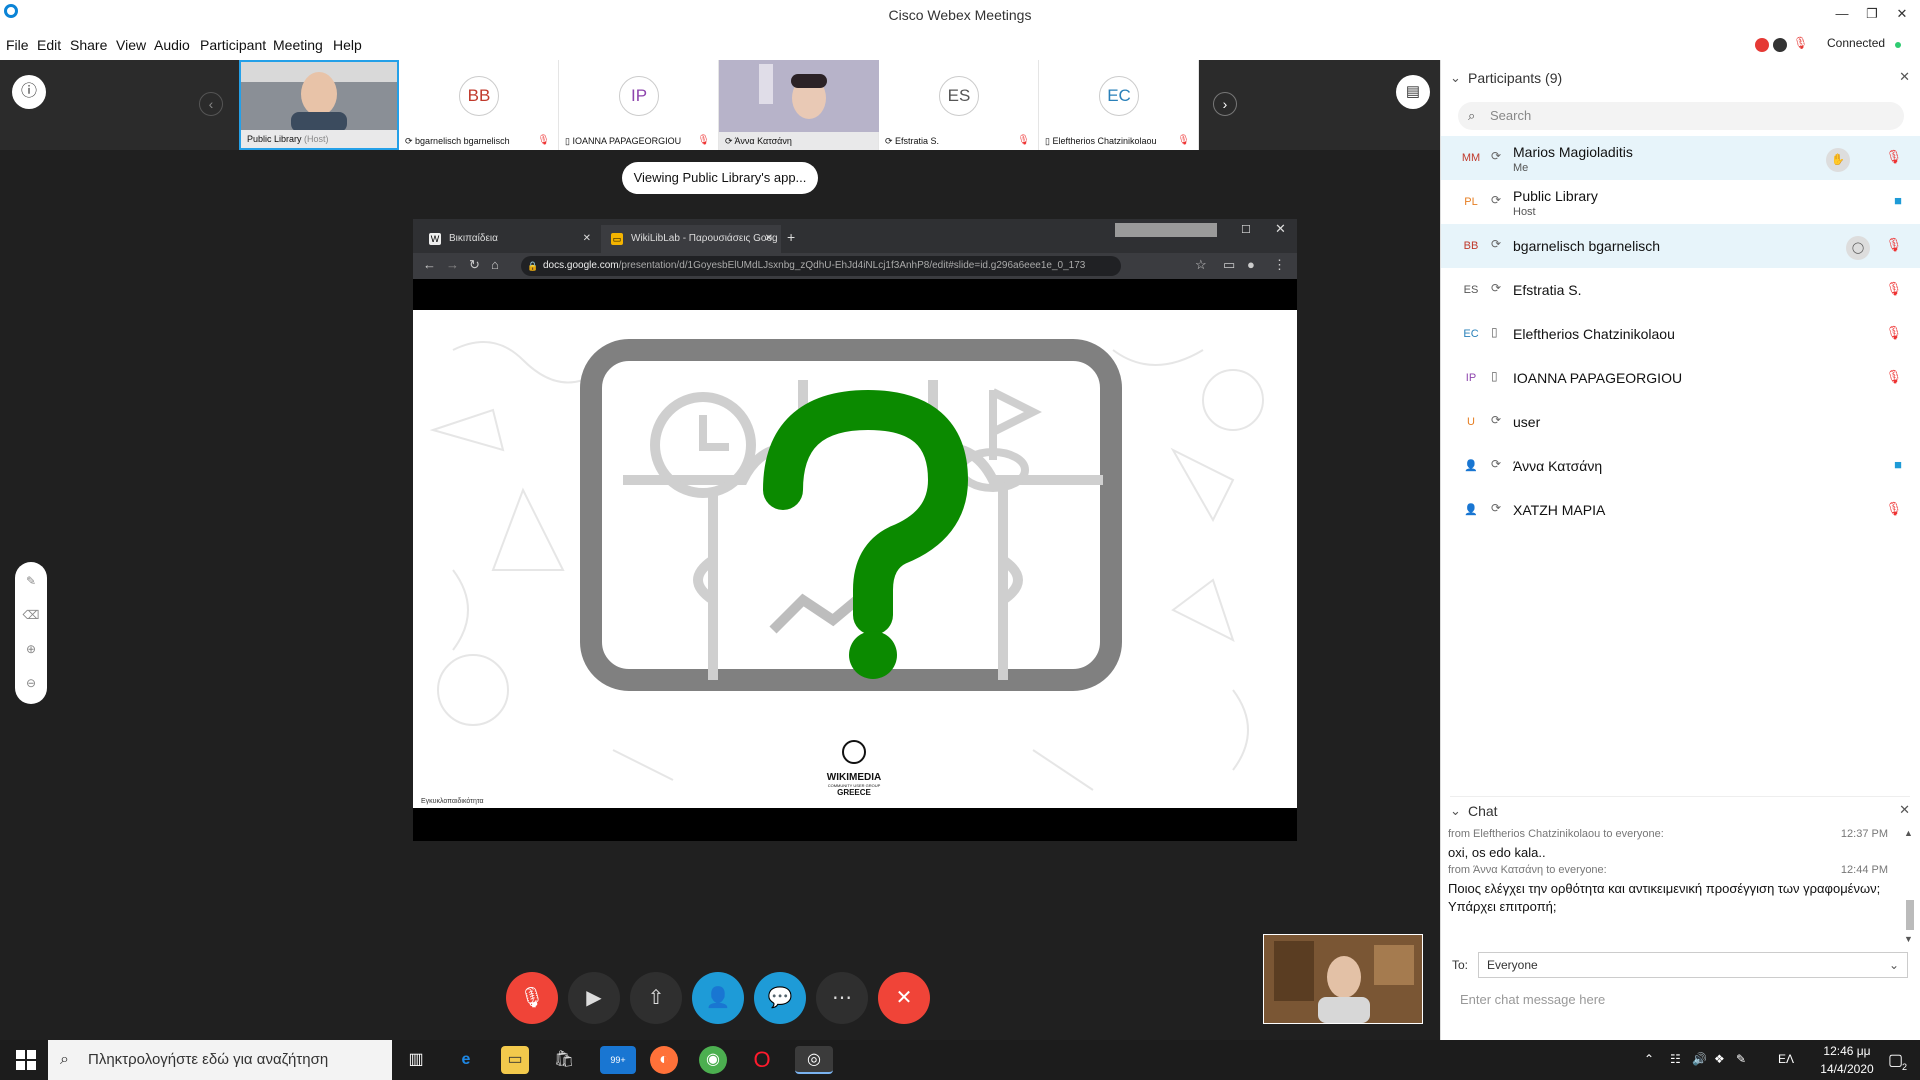 The width and height of the screenshot is (1920, 1080). What do you see at coordinates (1279, 265) in the screenshot?
I see `browser-menu-icon: ⋮` at bounding box center [1279, 265].